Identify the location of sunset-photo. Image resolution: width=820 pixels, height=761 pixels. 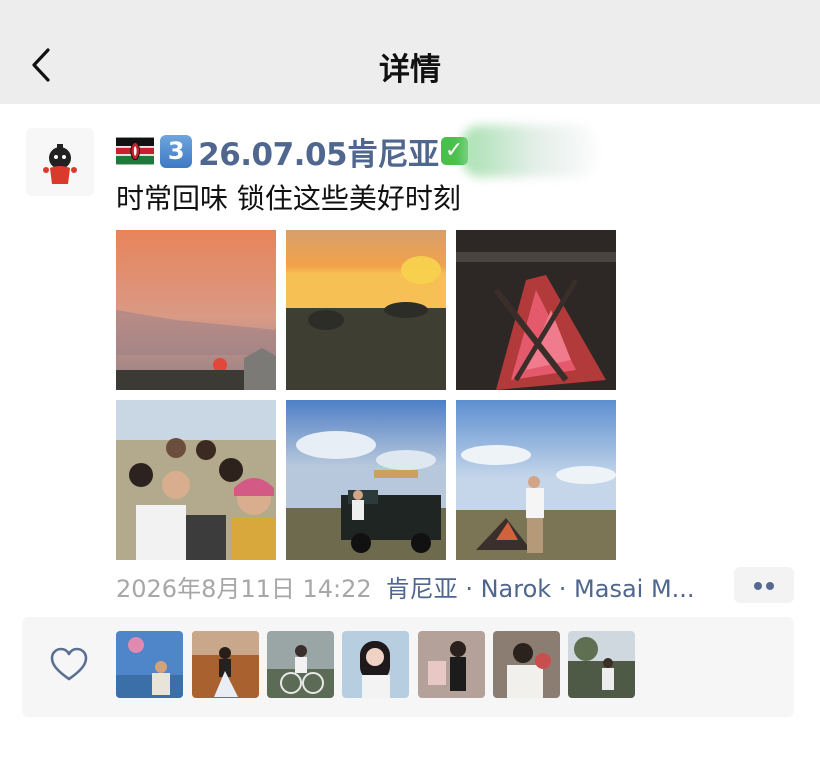
(196, 310).